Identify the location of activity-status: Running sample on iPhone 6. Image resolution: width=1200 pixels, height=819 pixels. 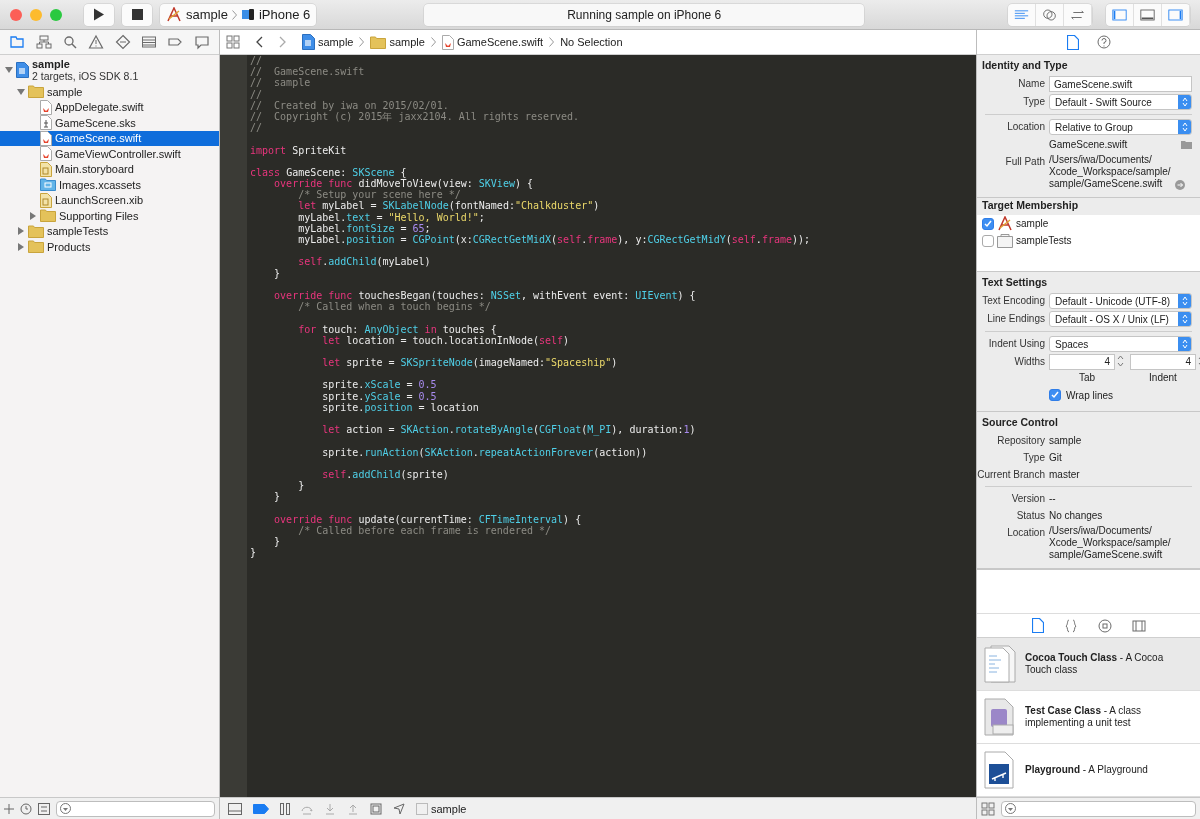
(644, 14).